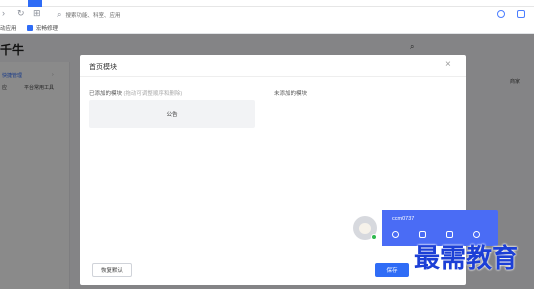 The width and height of the screenshot is (534, 289). I want to click on dialog-header: 首页模块 ×, so click(273, 66).